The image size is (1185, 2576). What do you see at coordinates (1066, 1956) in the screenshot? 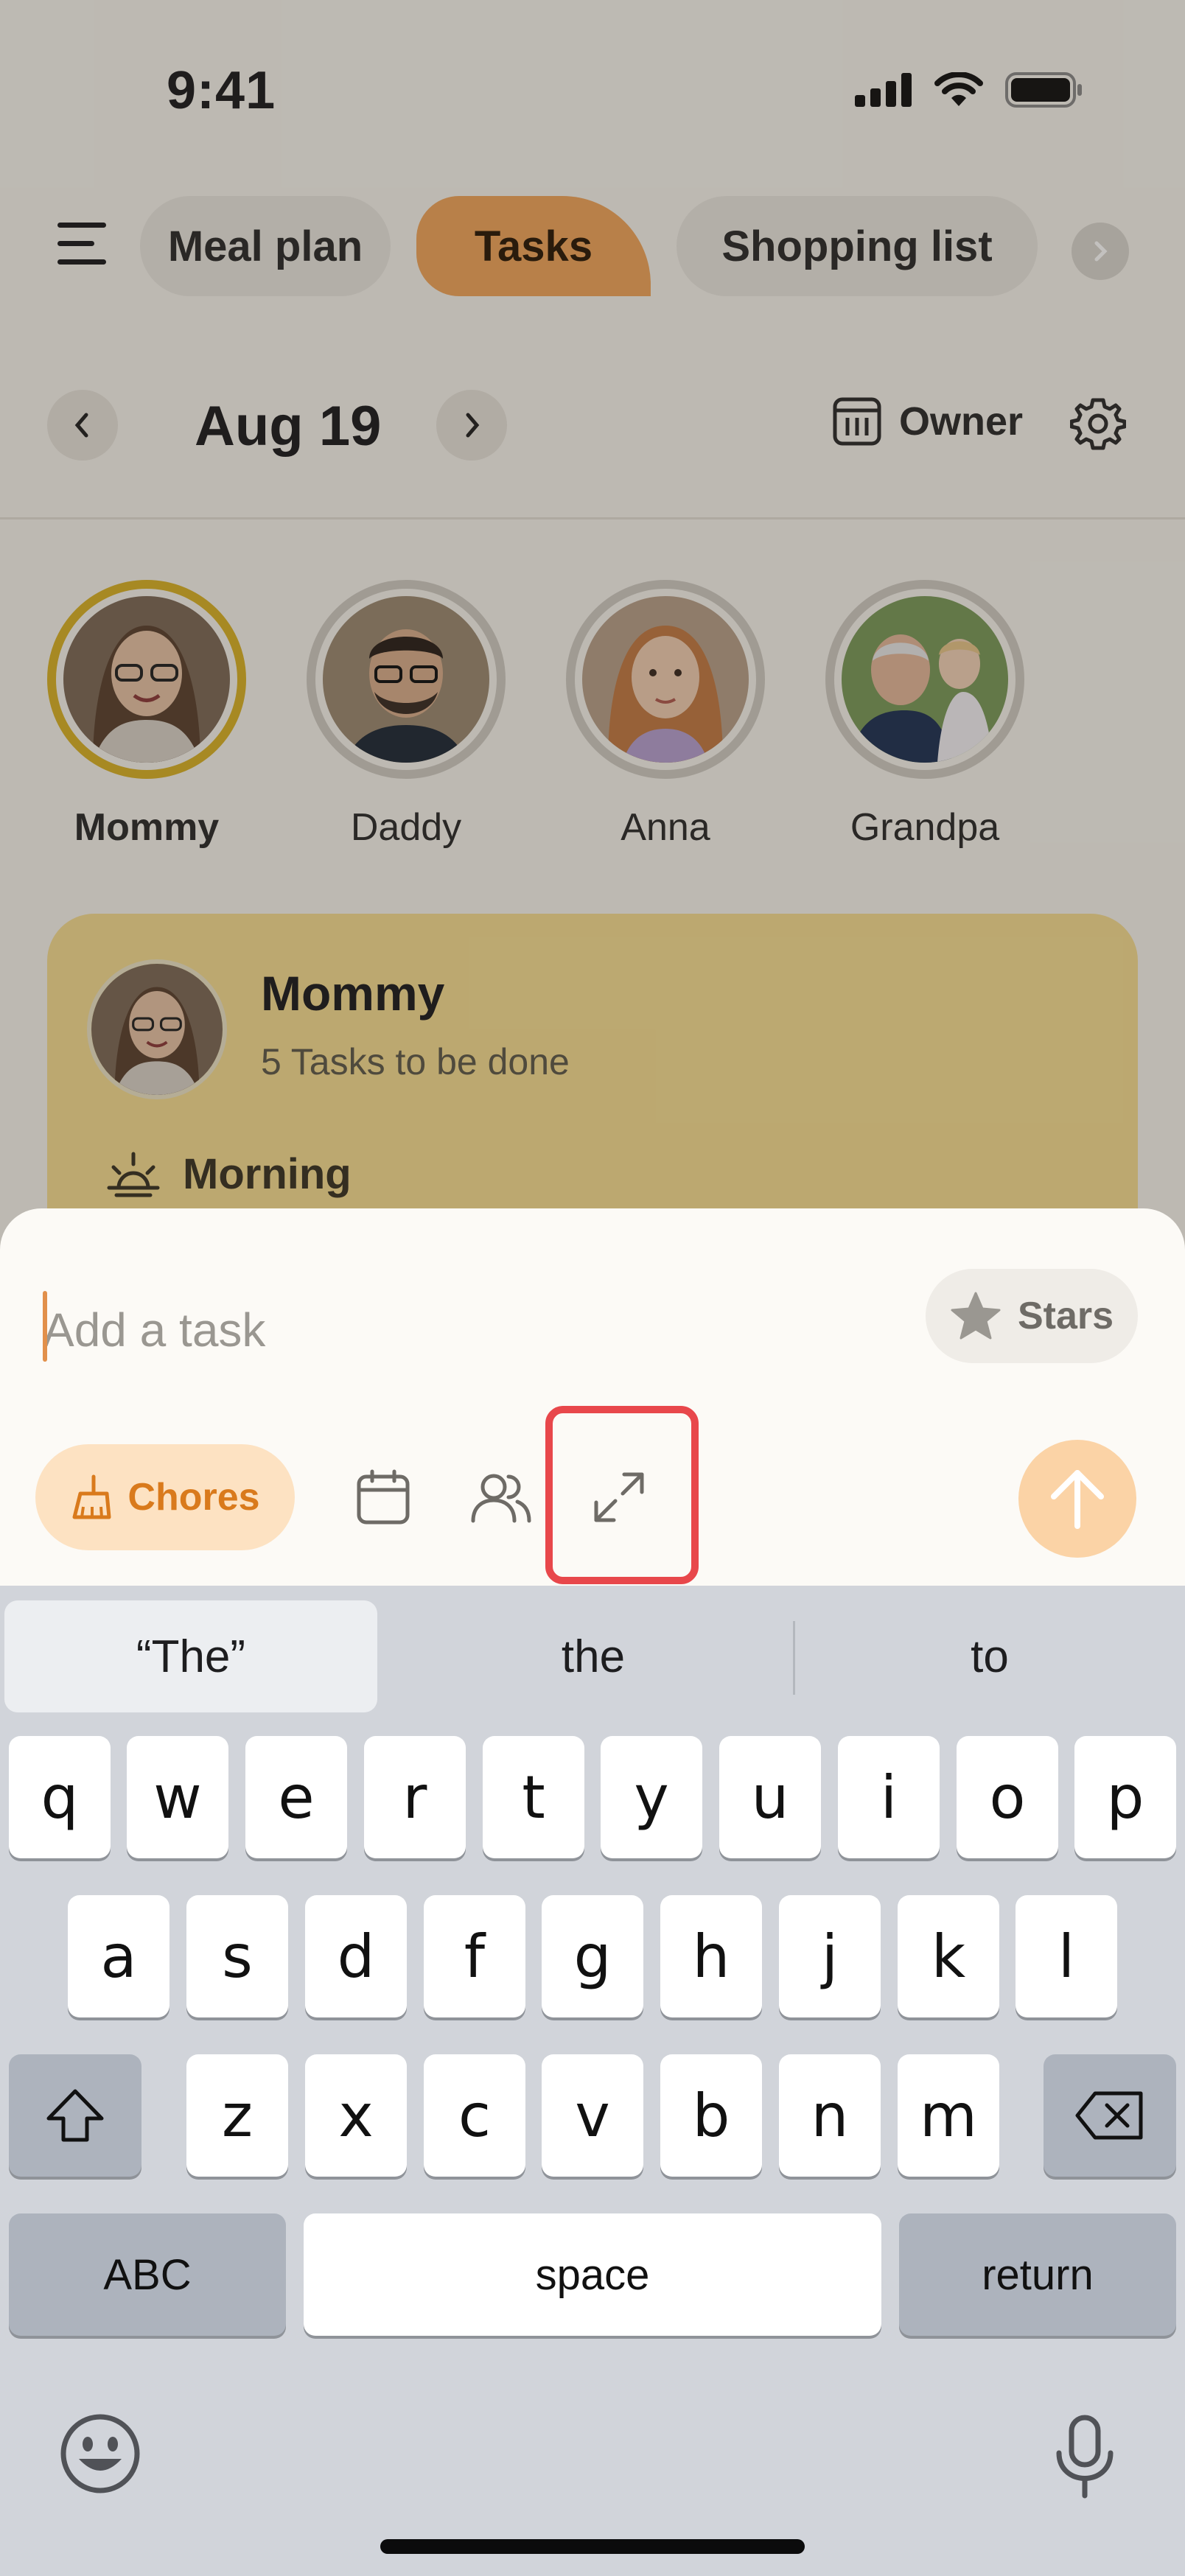
I see `key-l: l` at bounding box center [1066, 1956].